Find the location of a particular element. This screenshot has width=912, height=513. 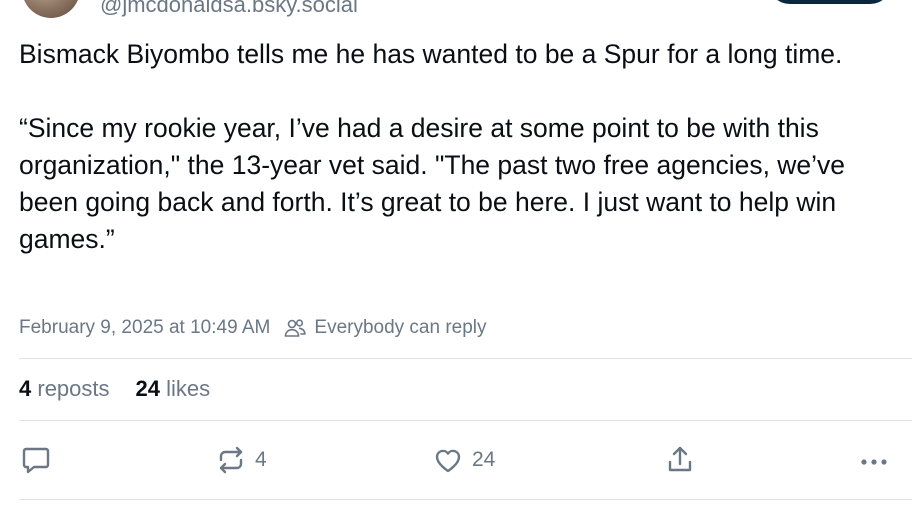

share-button is located at coordinates (680, 460).